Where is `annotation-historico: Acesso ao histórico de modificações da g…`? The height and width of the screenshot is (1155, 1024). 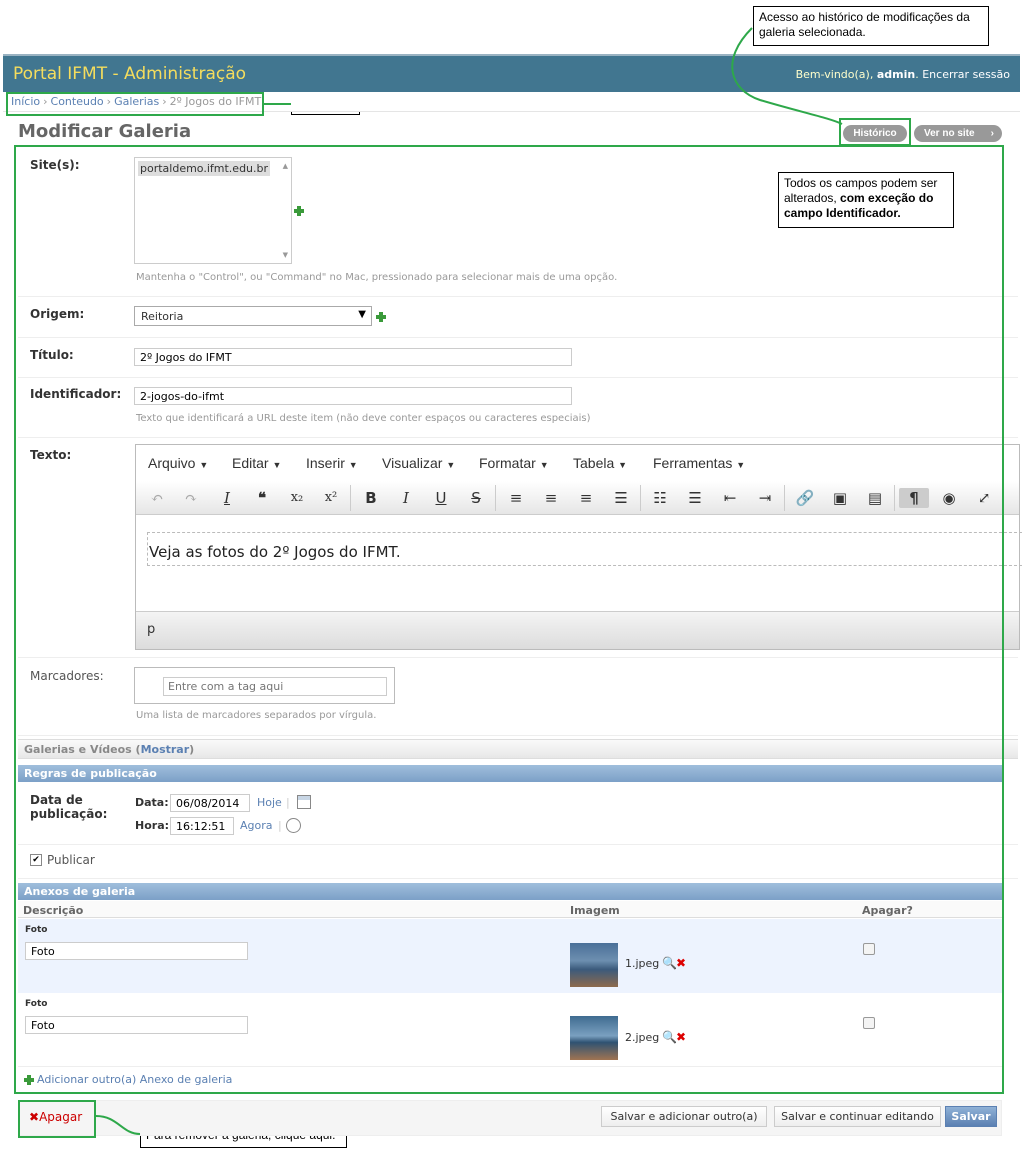
annotation-historico: Acesso ao histórico de modificações da g… is located at coordinates (871, 26).